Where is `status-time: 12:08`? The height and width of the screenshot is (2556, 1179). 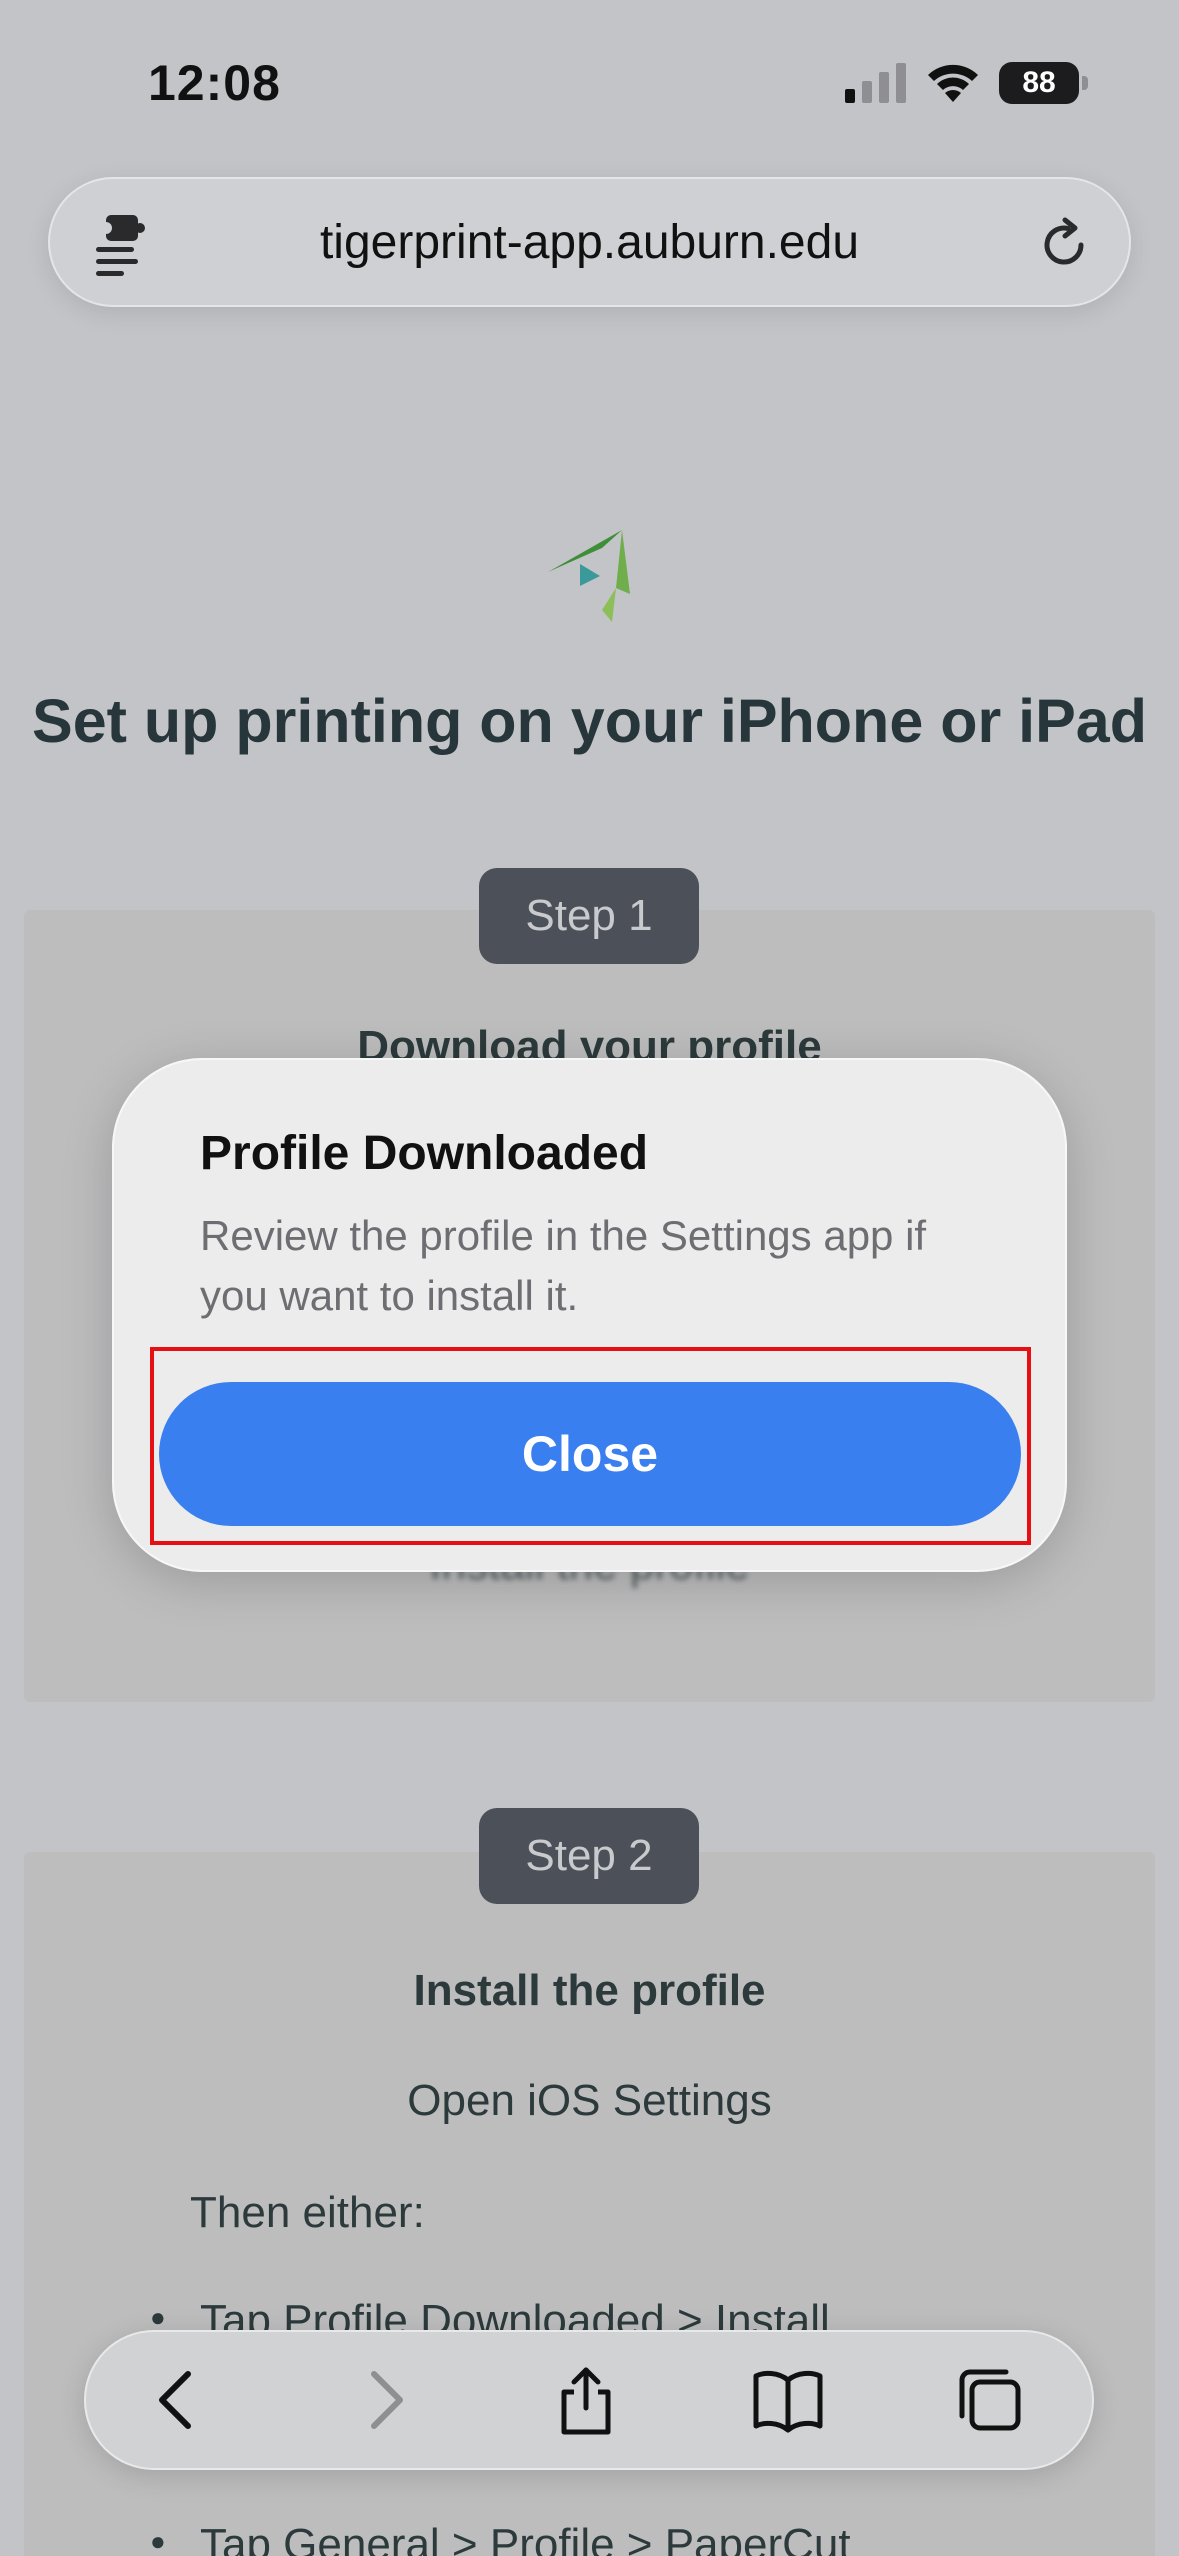 status-time: 12:08 is located at coordinates (214, 83).